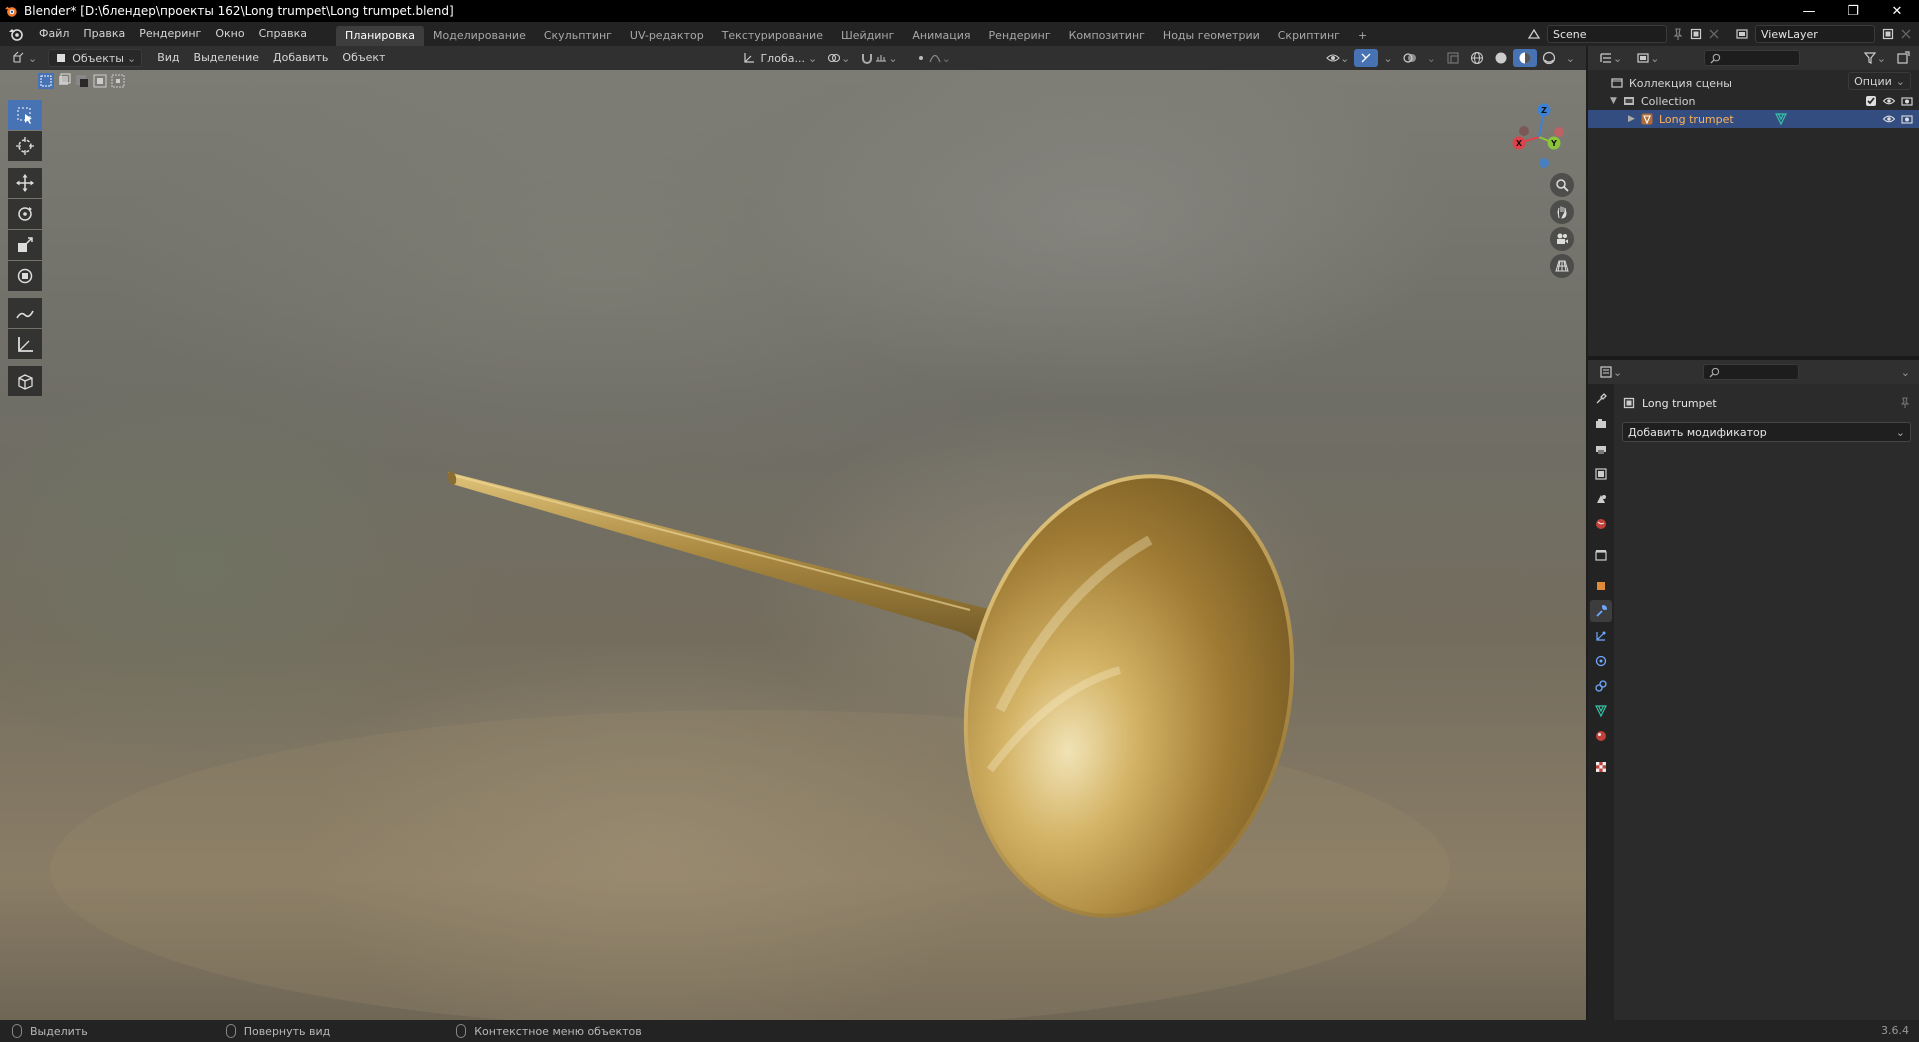 The image size is (1919, 1042). What do you see at coordinates (479, 36) in the screenshot?
I see `tab-modeling: Моделирование` at bounding box center [479, 36].